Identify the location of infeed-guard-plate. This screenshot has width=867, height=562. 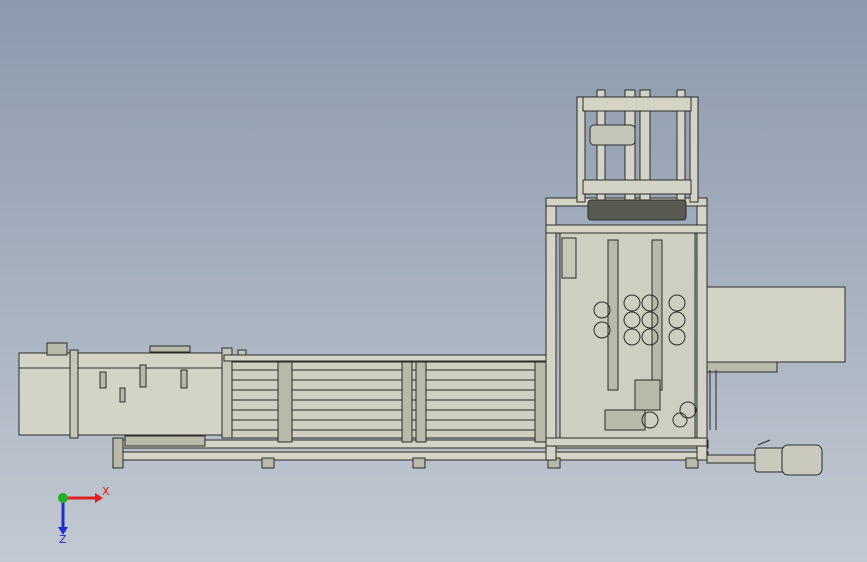
(57, 349).